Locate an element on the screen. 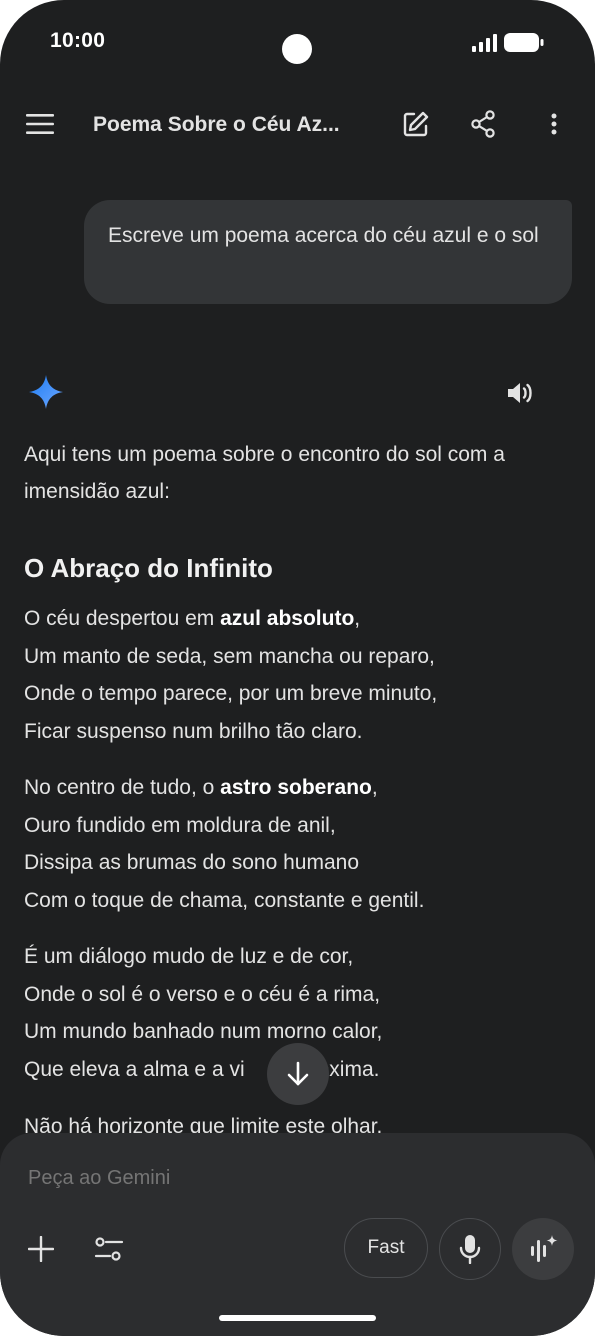 The image size is (595, 1336). menu-icon is located at coordinates (40, 124).